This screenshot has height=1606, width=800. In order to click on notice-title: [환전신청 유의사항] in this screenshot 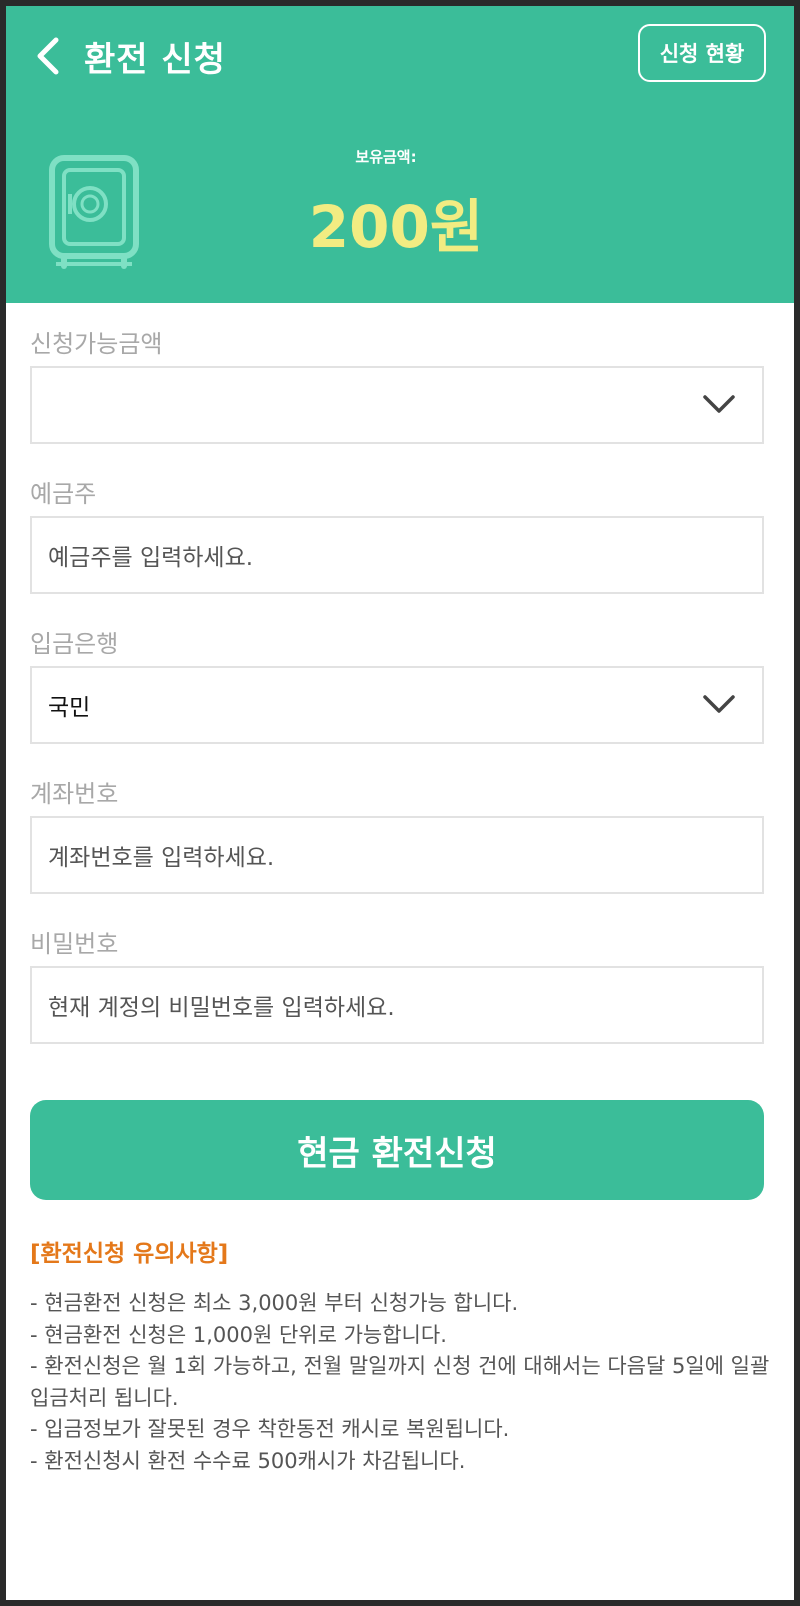, I will do `click(129, 1254)`.